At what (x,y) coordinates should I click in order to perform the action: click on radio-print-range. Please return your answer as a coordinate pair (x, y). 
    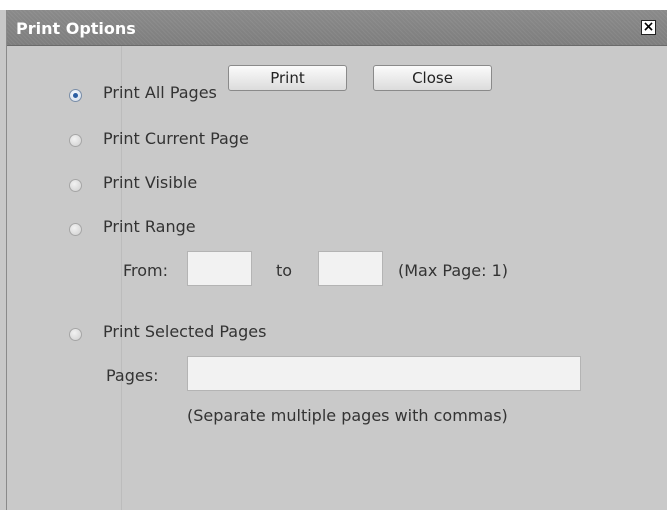
    Looking at the image, I should click on (75, 229).